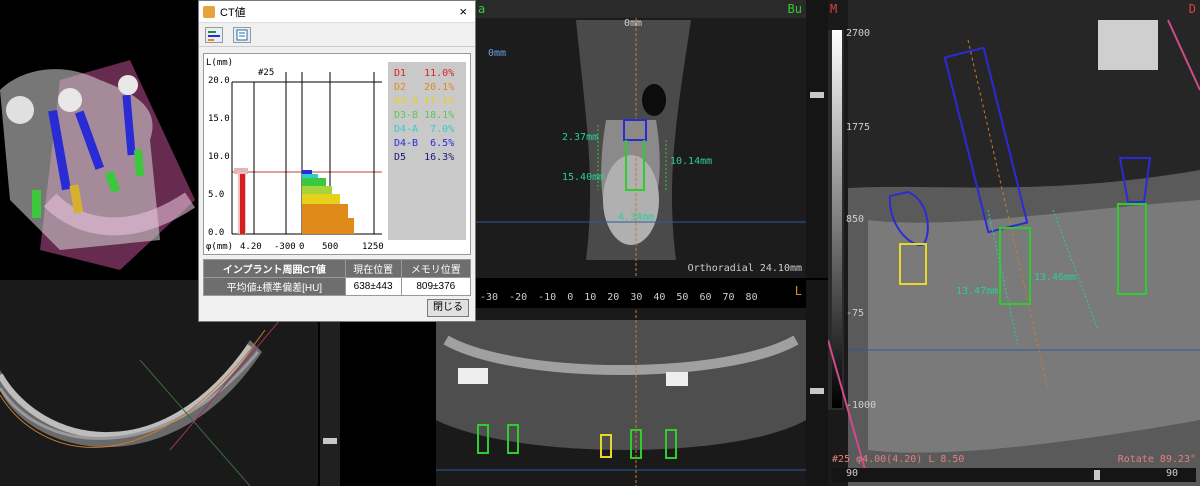 The width and height of the screenshot is (1200, 486). I want to click on legend-d2: D2 20.1%, so click(424, 87).